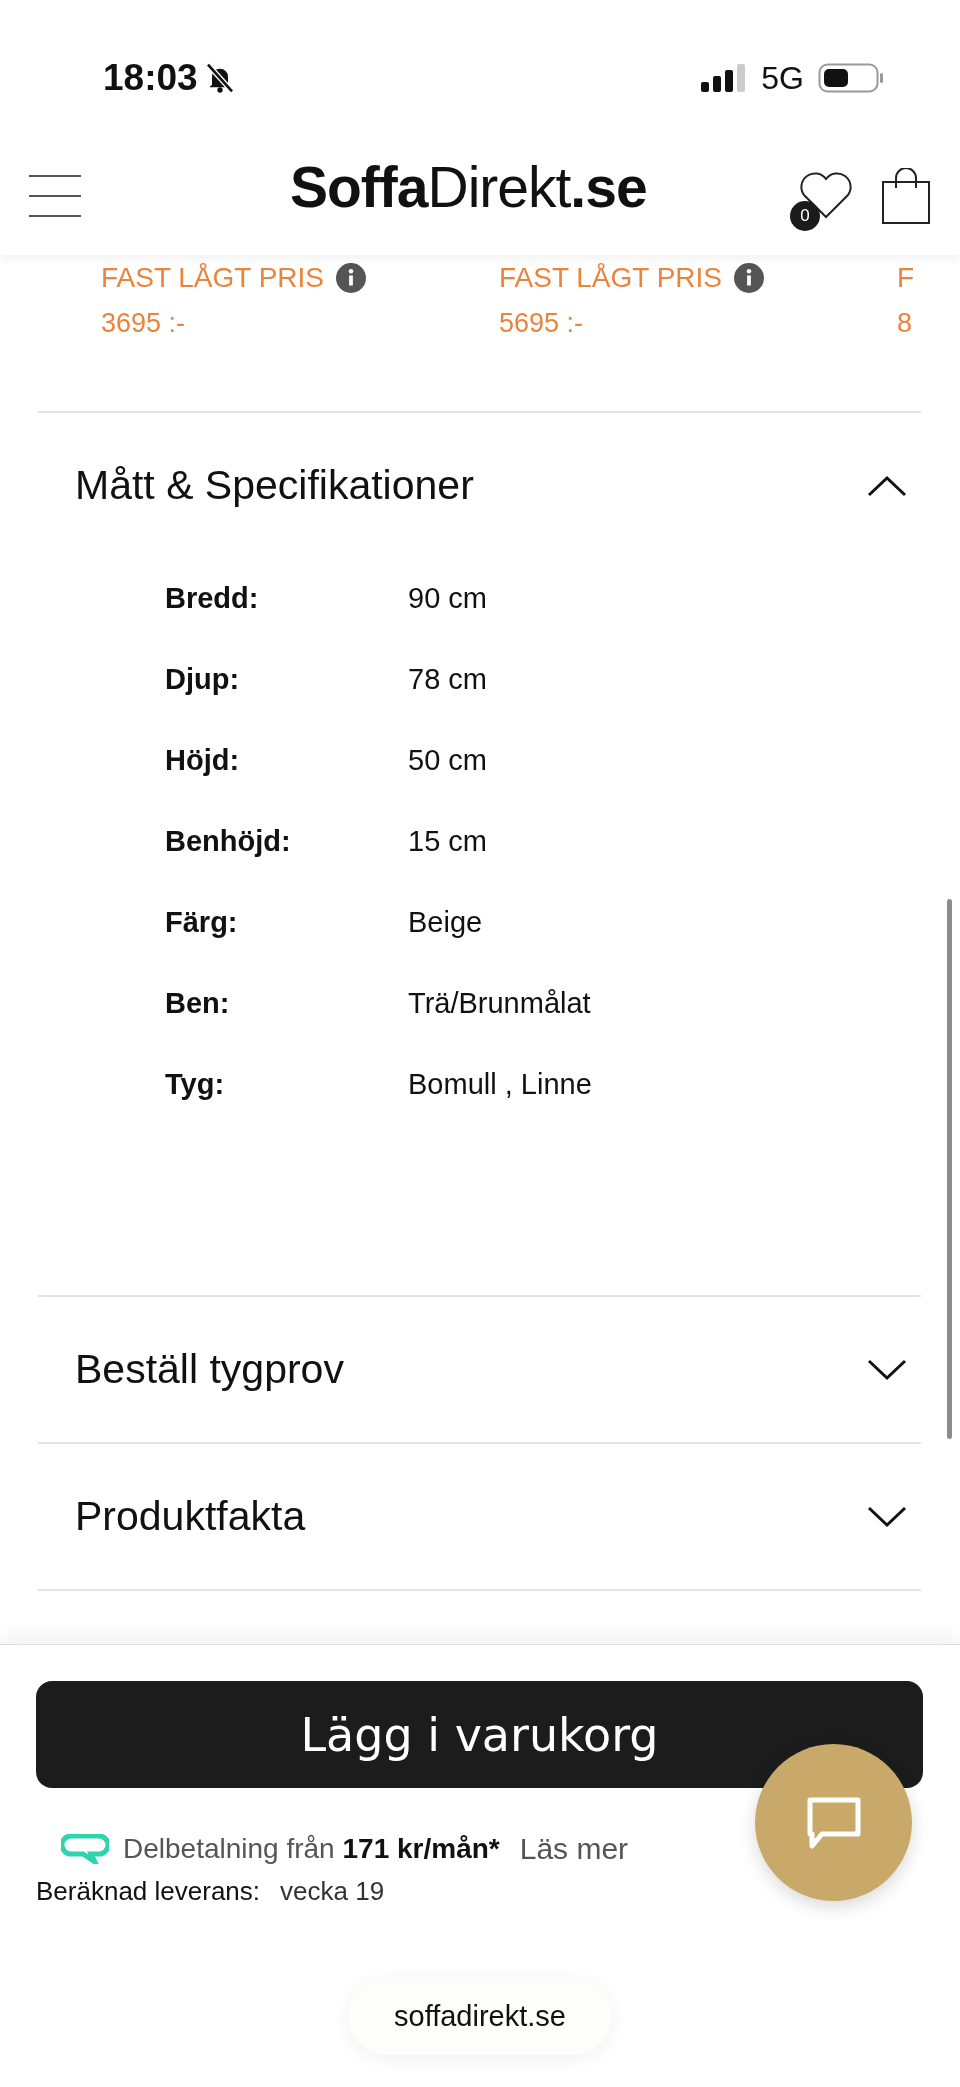  I want to click on spec-value: Bomull , Linne, so click(500, 1084).